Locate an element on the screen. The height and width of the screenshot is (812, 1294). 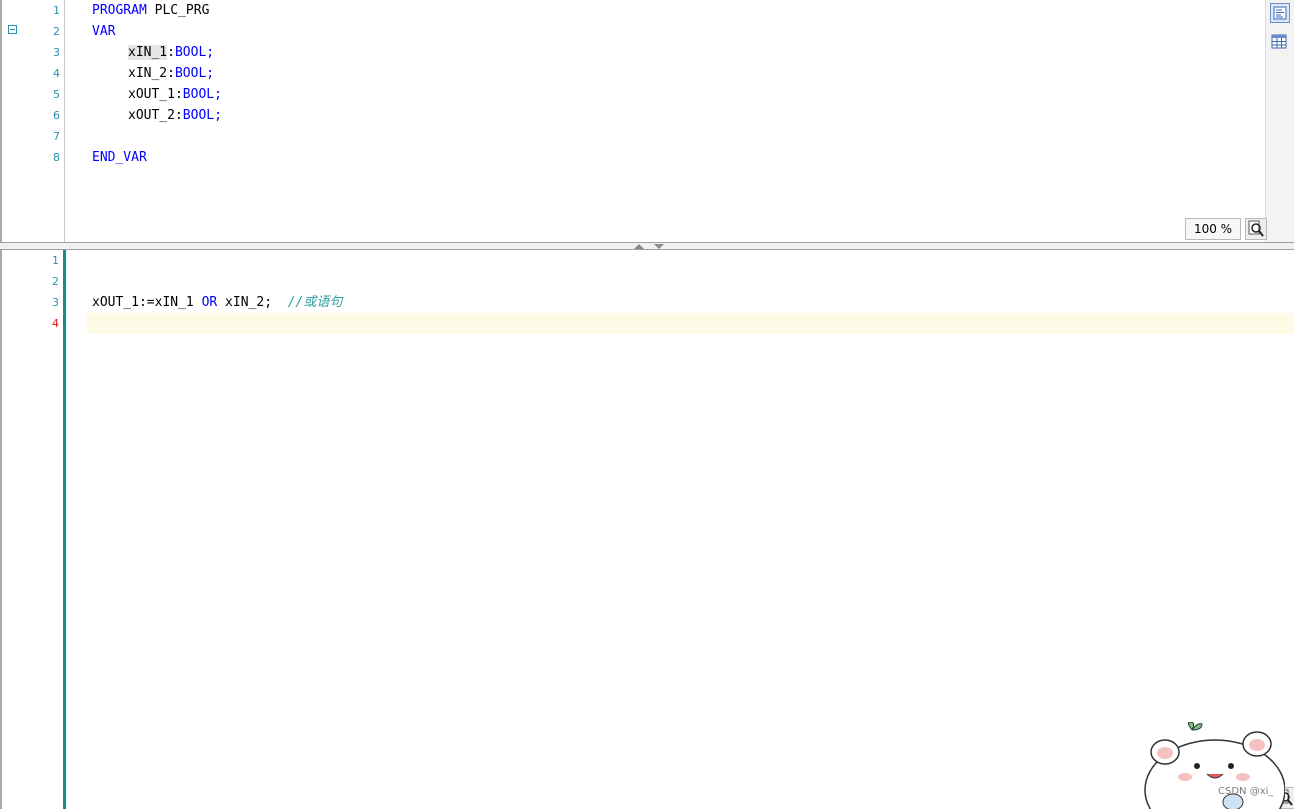
pane-splitter is located at coordinates (647, 246).